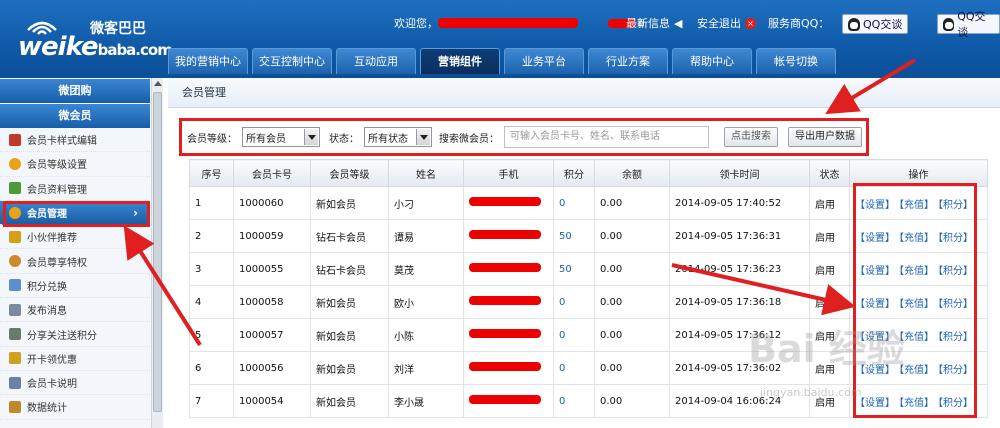 Image resolution: width=1000 pixels, height=428 pixels. Describe the element at coordinates (162, 286) in the screenshot. I see `arrow-to-sidebar` at that location.